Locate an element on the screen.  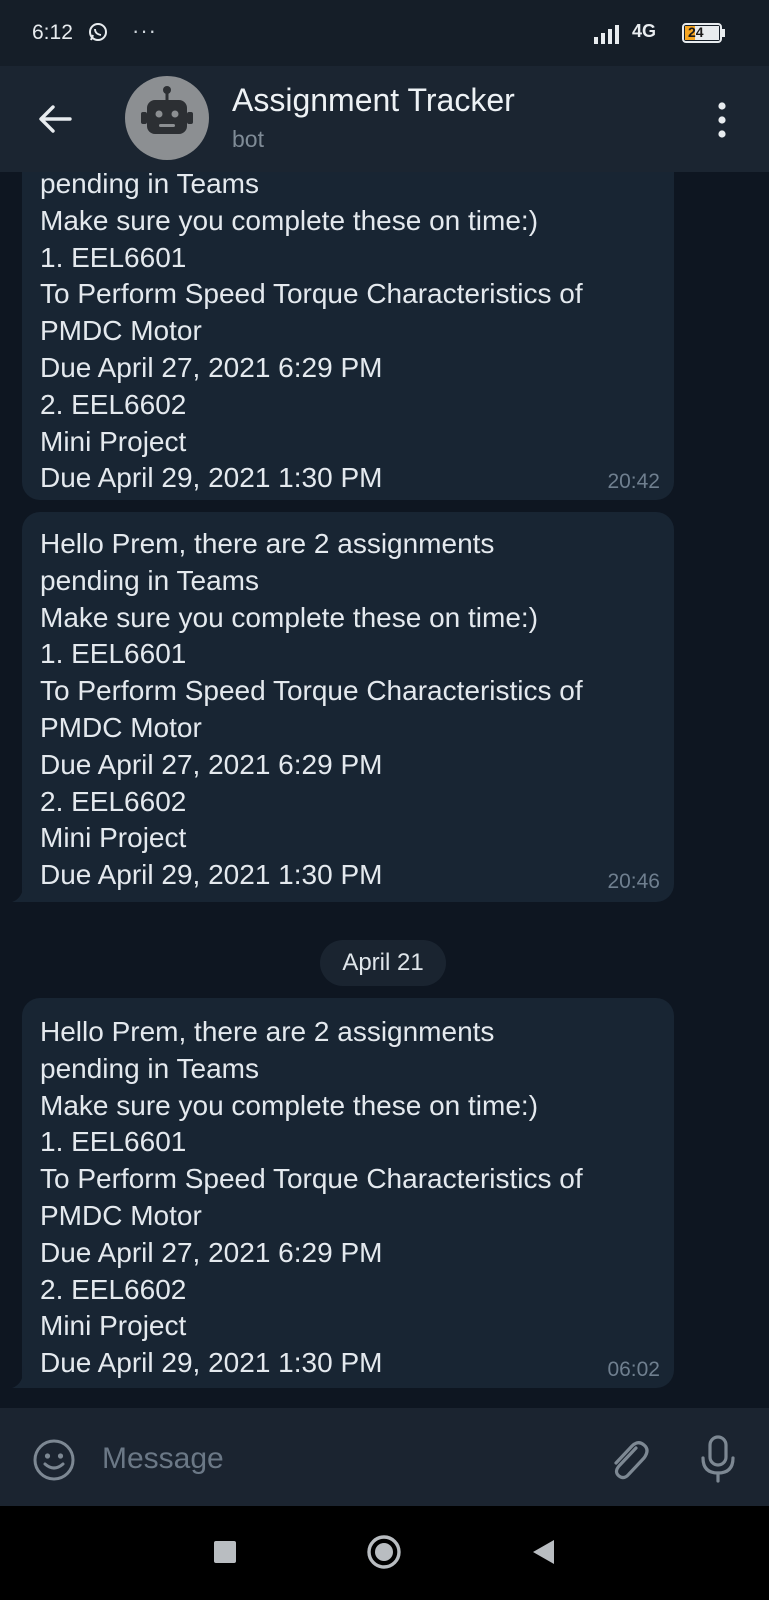
status-bar: 6:12 ··· 4G 24 is located at coordinates (384, 33).